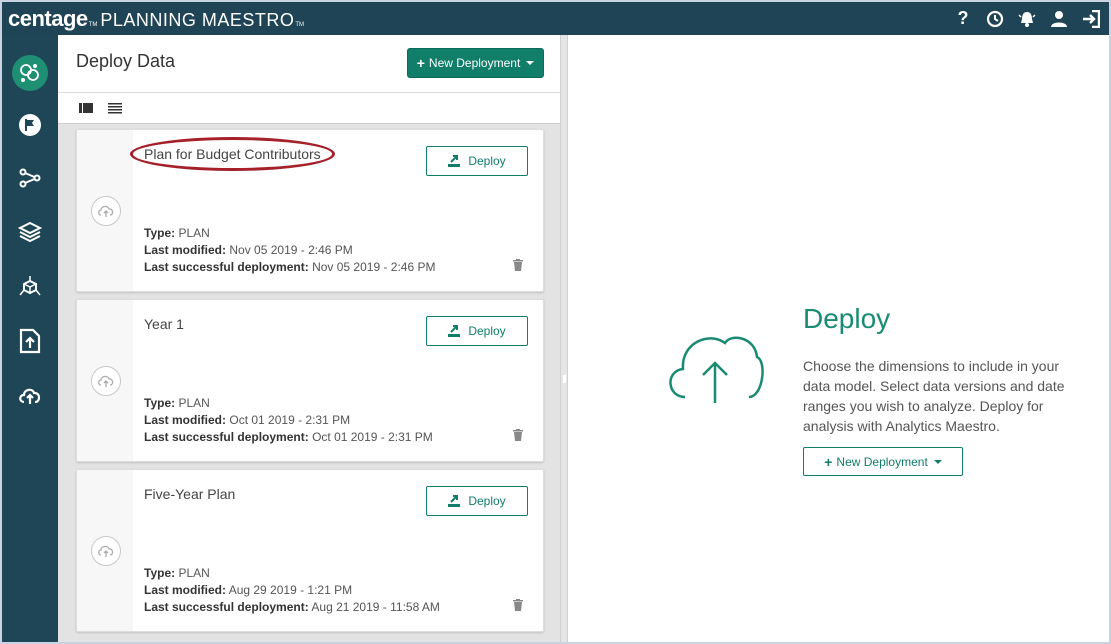  I want to click on card-modified: Last modified: Aug 29 2019 - 1:21 PM, so click(248, 590).